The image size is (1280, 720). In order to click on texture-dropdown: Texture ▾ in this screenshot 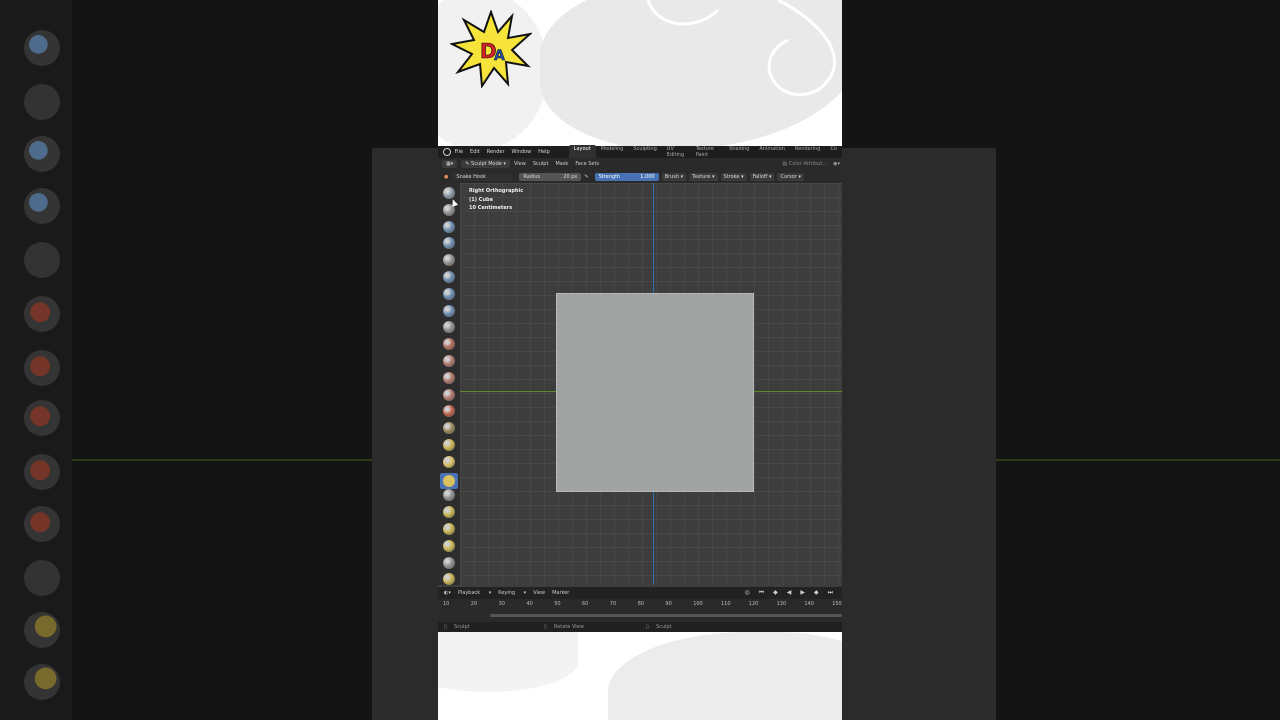, I will do `click(703, 176)`.